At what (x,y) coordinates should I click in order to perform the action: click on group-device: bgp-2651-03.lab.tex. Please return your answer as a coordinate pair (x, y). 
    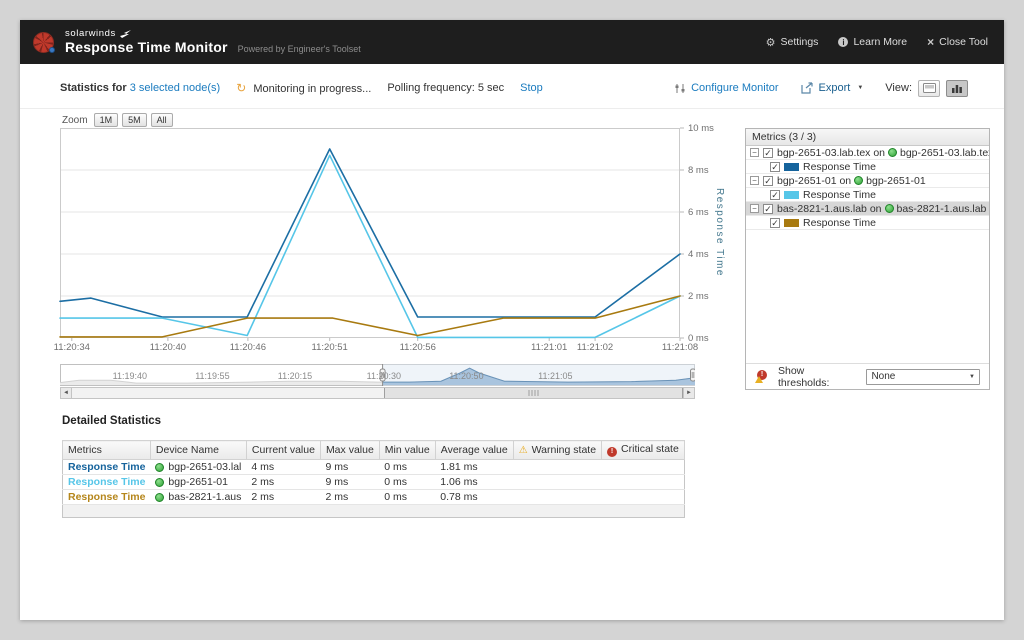
    Looking at the image, I should click on (944, 152).